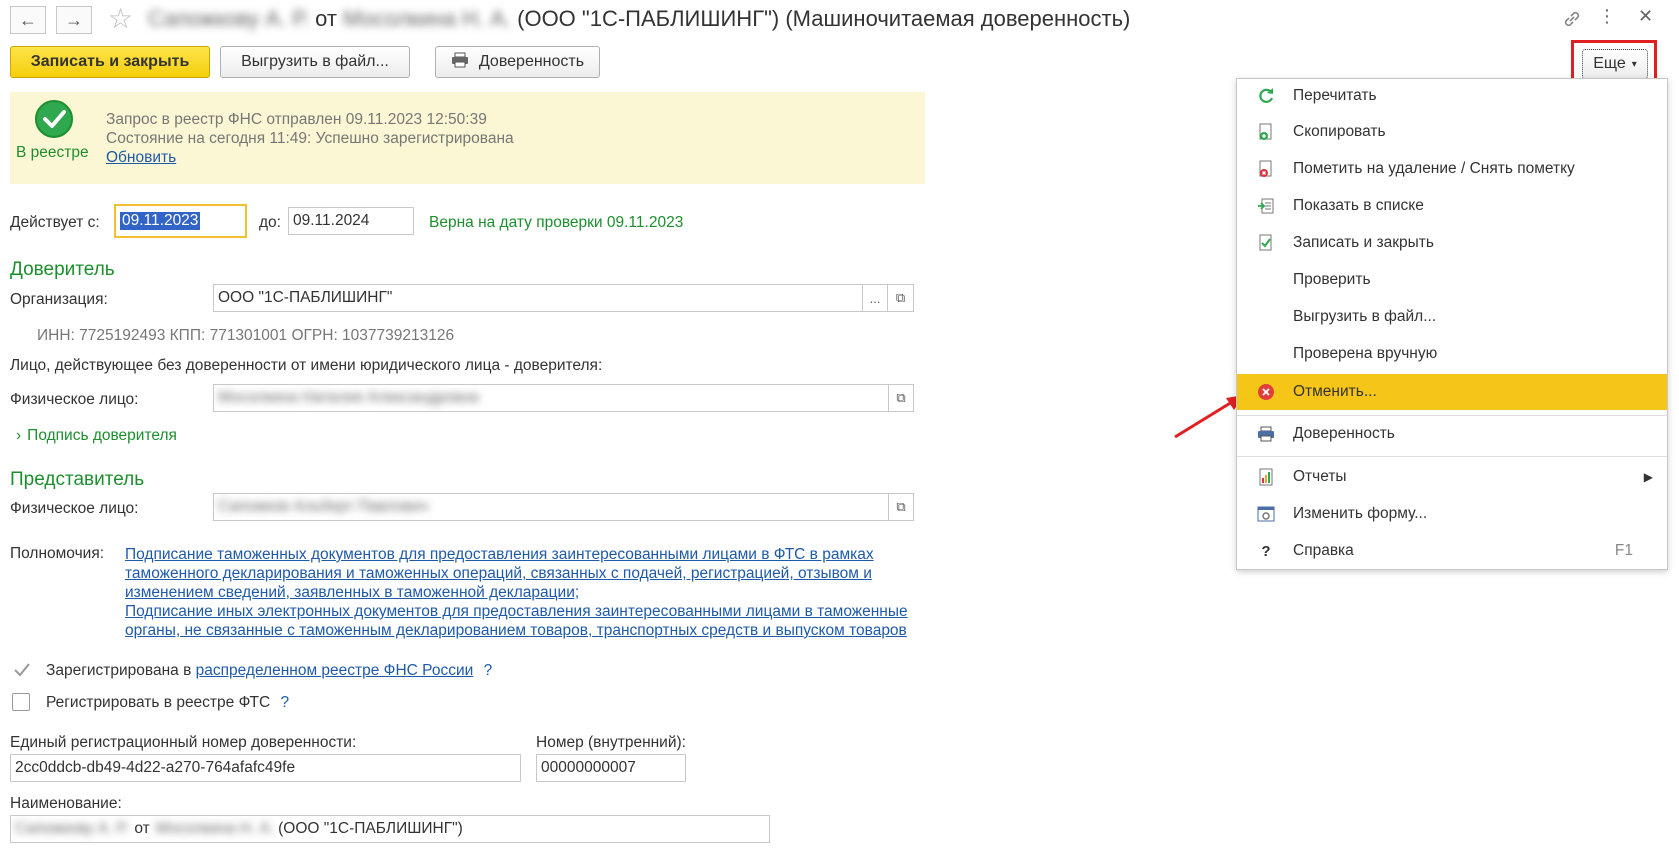  What do you see at coordinates (74, 508) in the screenshot?
I see `representative-person-label: Физическое лицо:` at bounding box center [74, 508].